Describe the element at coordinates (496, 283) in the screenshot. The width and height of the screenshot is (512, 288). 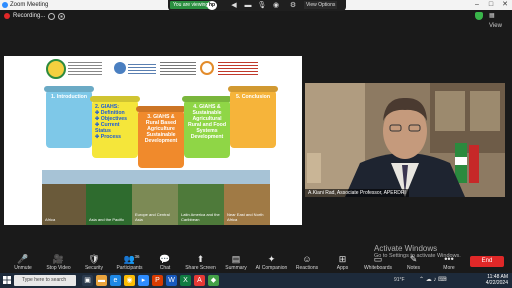
I see `clock-date: 4/22/2024` at that location.